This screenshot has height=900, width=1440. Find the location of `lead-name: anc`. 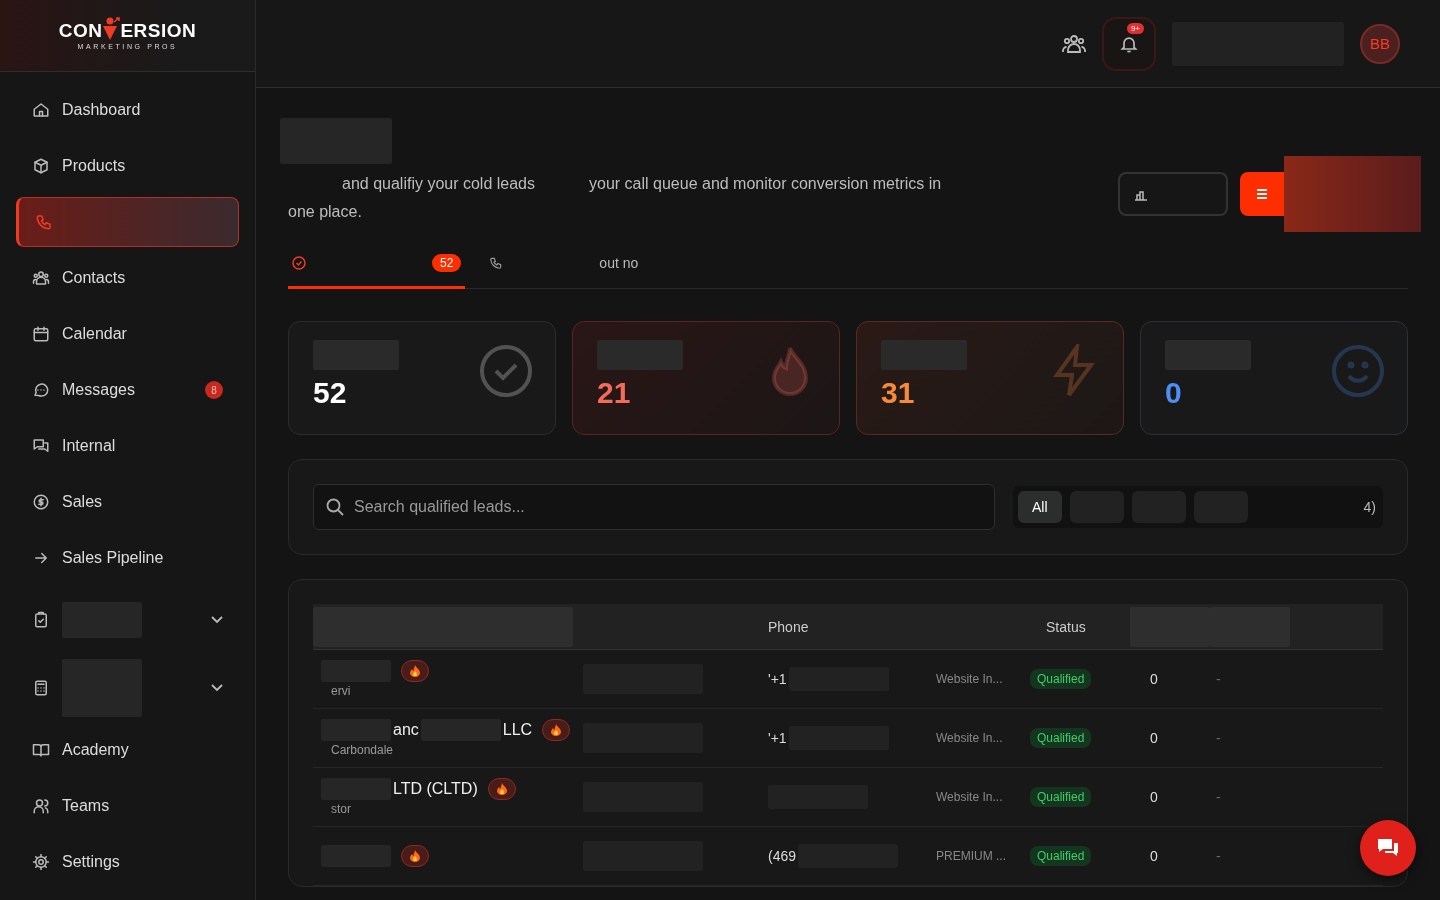

lead-name: anc is located at coordinates (406, 730).